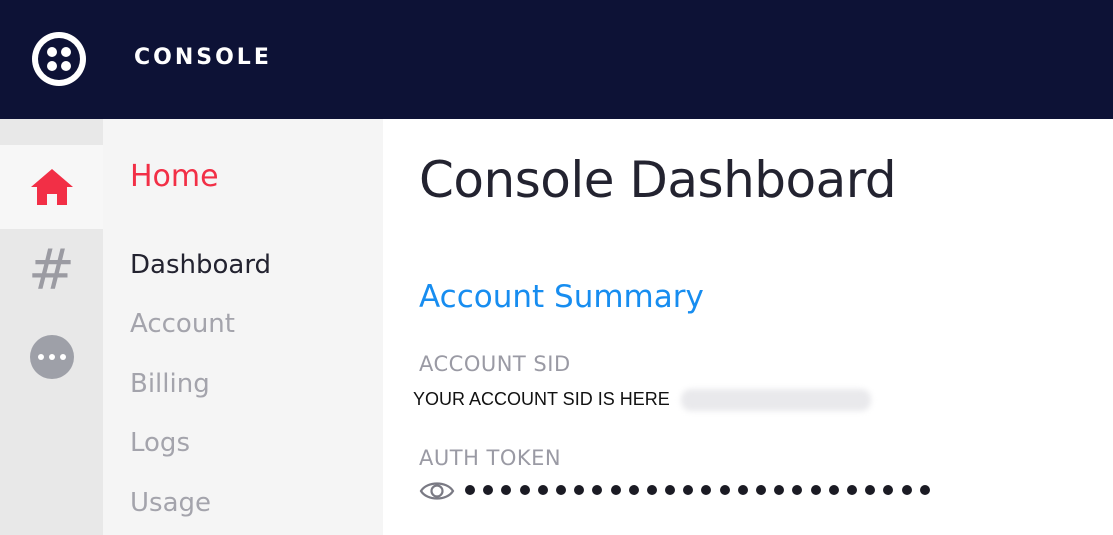  Describe the element at coordinates (170, 503) in the screenshot. I see `subnav-link-usage: Usage` at that location.